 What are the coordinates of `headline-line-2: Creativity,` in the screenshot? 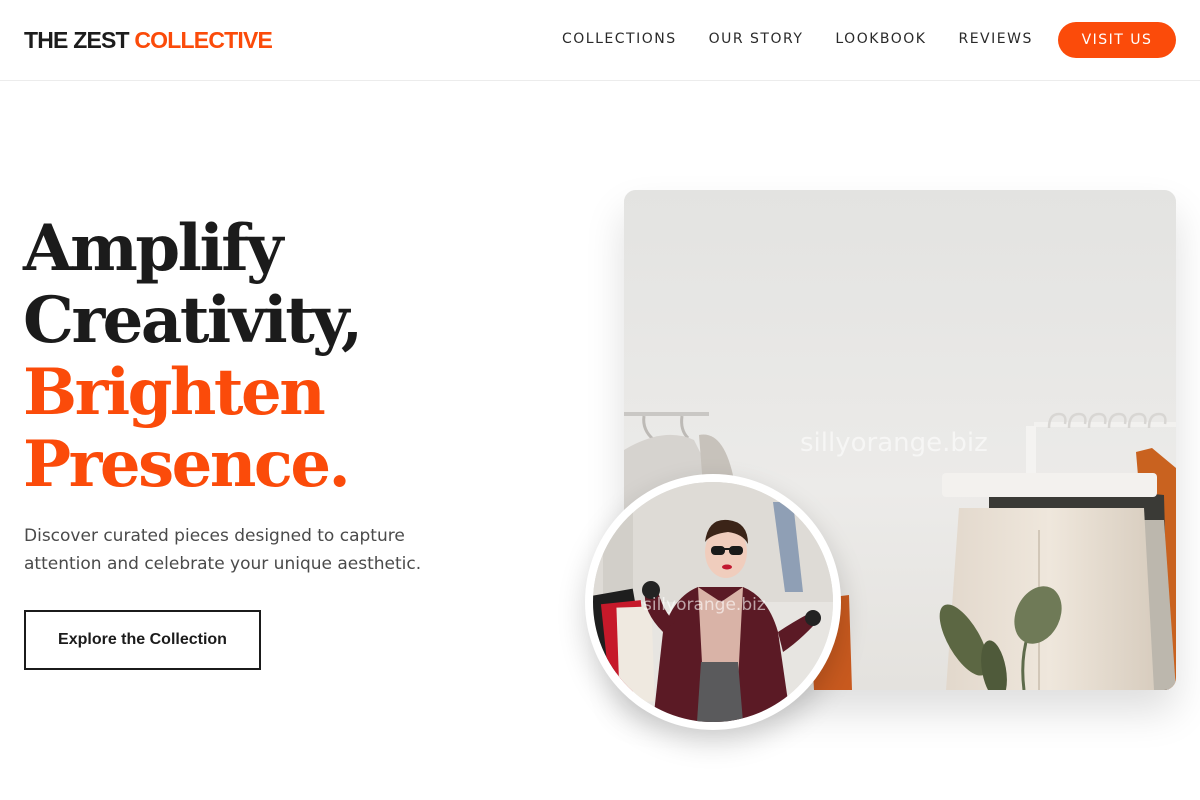 It's located at (193, 320).